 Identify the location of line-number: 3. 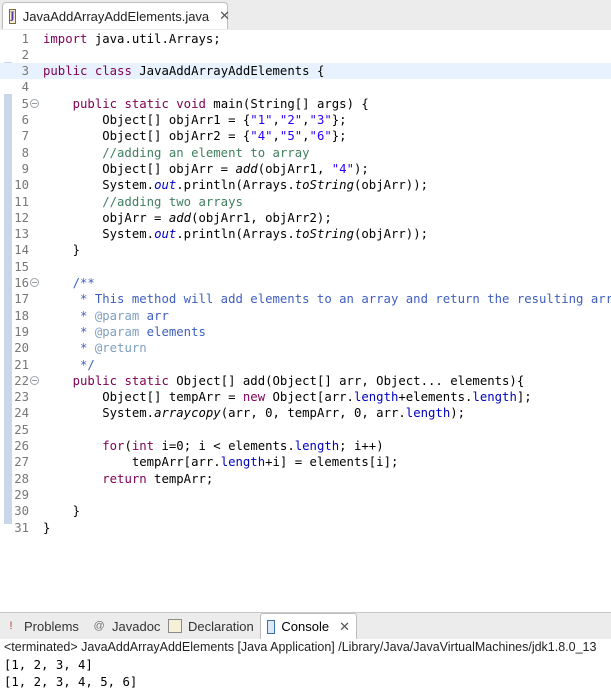
(25, 71).